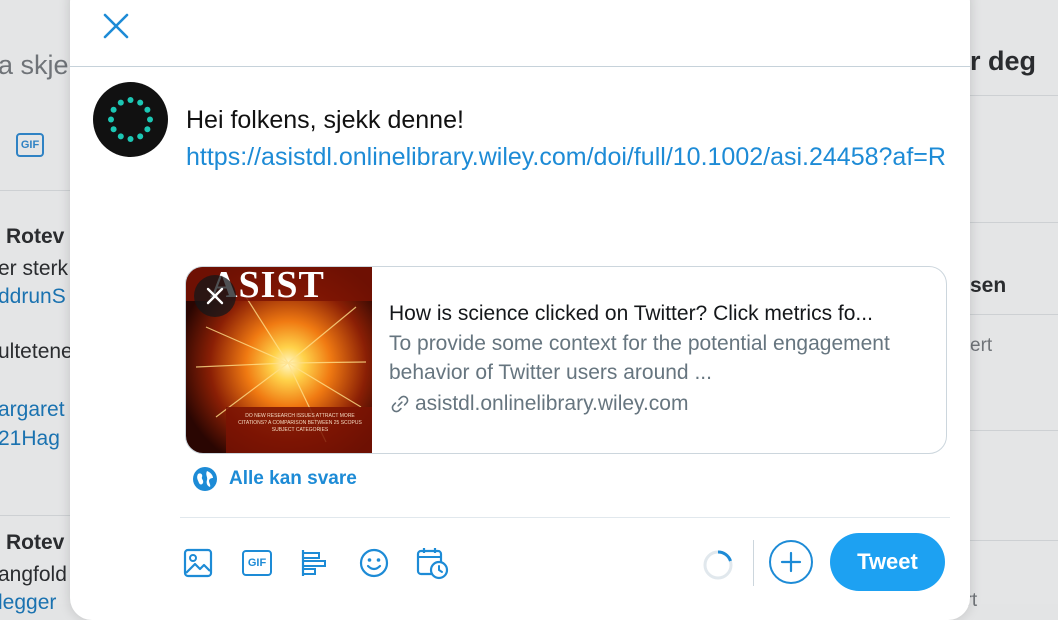  I want to click on plus-icon, so click(791, 562).